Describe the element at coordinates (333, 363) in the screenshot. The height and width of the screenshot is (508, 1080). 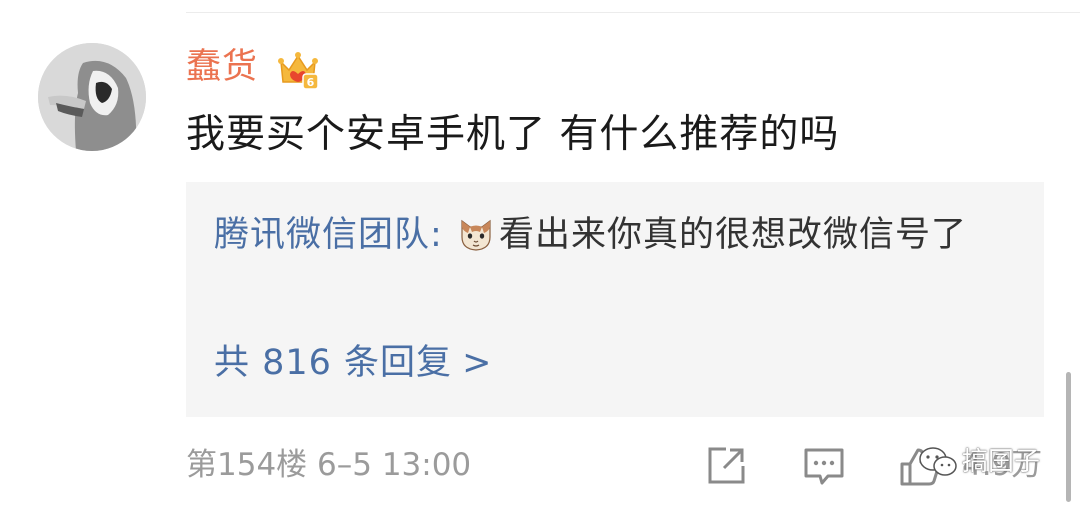
I see `reply-count-label: 共 816 条回复` at that location.